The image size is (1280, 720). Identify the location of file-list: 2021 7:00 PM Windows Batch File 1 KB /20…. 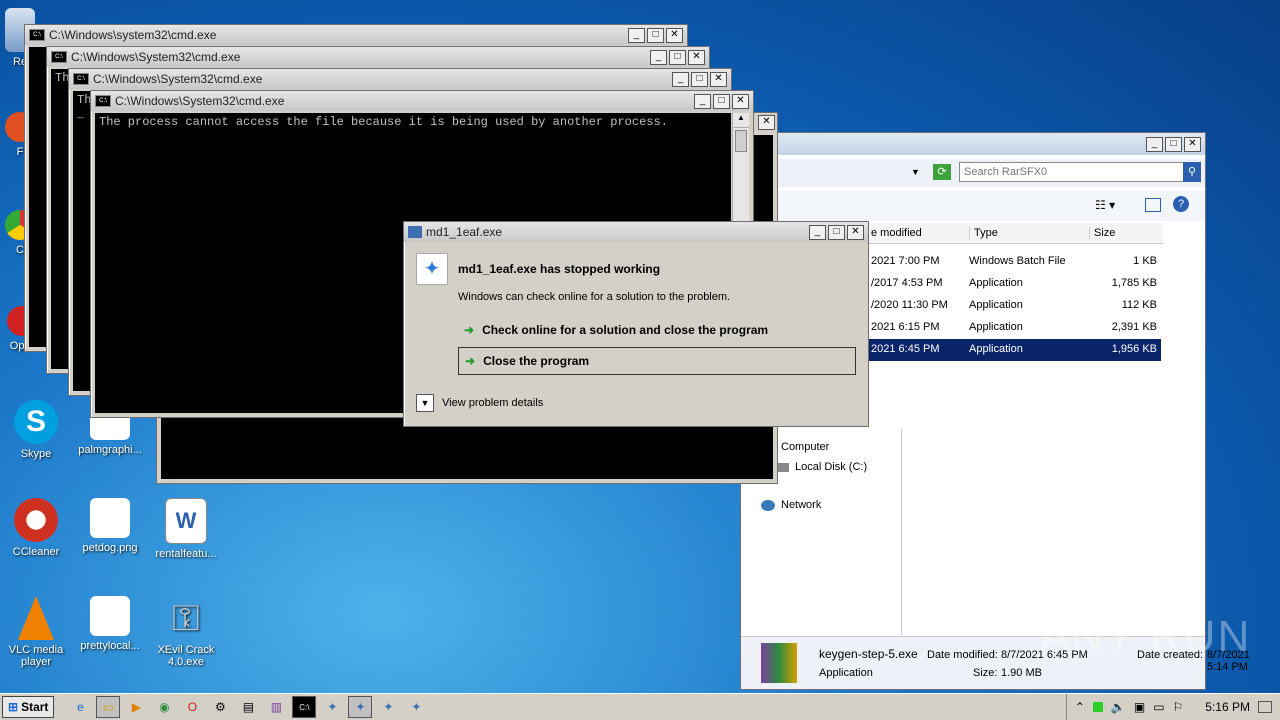
(1015, 311).